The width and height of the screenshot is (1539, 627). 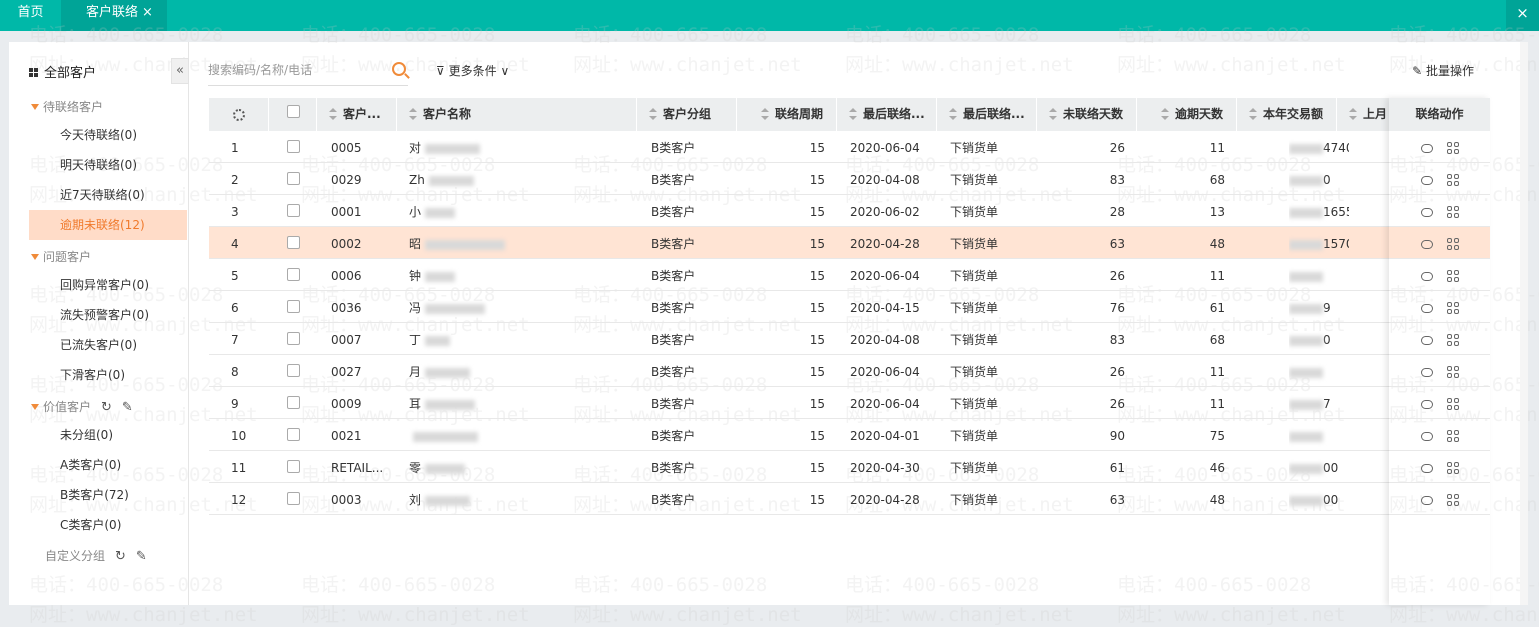 What do you see at coordinates (108, 525) in the screenshot?
I see `sidebar-item-class-c: C类客户(0)` at bounding box center [108, 525].